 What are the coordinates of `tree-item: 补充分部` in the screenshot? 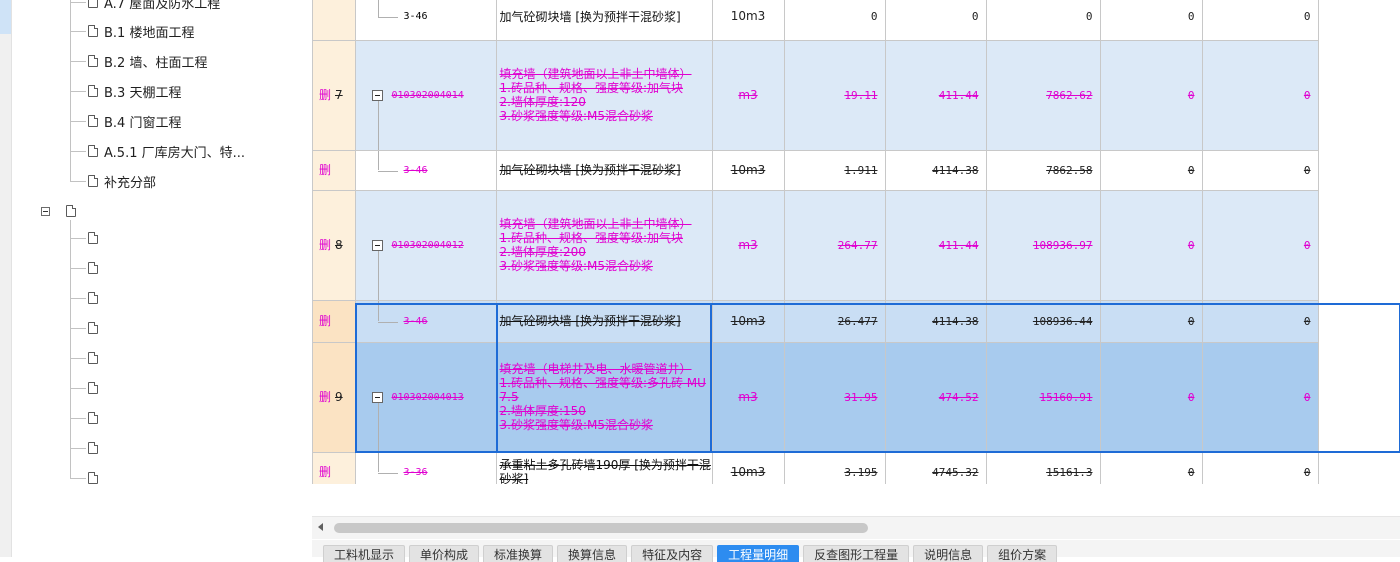 It's located at (122, 181).